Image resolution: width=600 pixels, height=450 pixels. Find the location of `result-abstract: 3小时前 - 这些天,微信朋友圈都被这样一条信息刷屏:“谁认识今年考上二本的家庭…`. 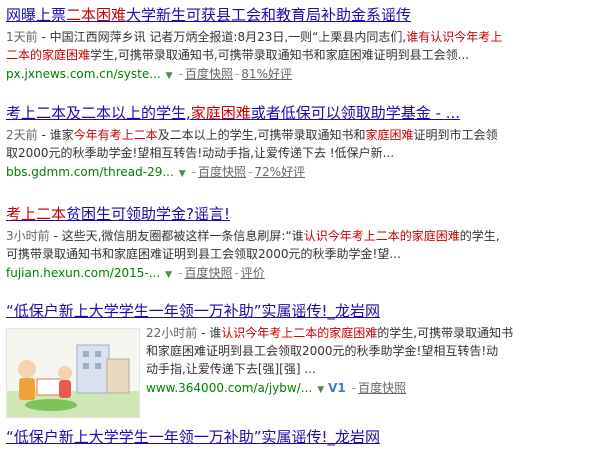

result-abstract: 3小时前 - 这些天,微信朋友圈都被这样一条信息刷屏:“谁认识今年考上二本的家庭… is located at coordinates (253, 245).